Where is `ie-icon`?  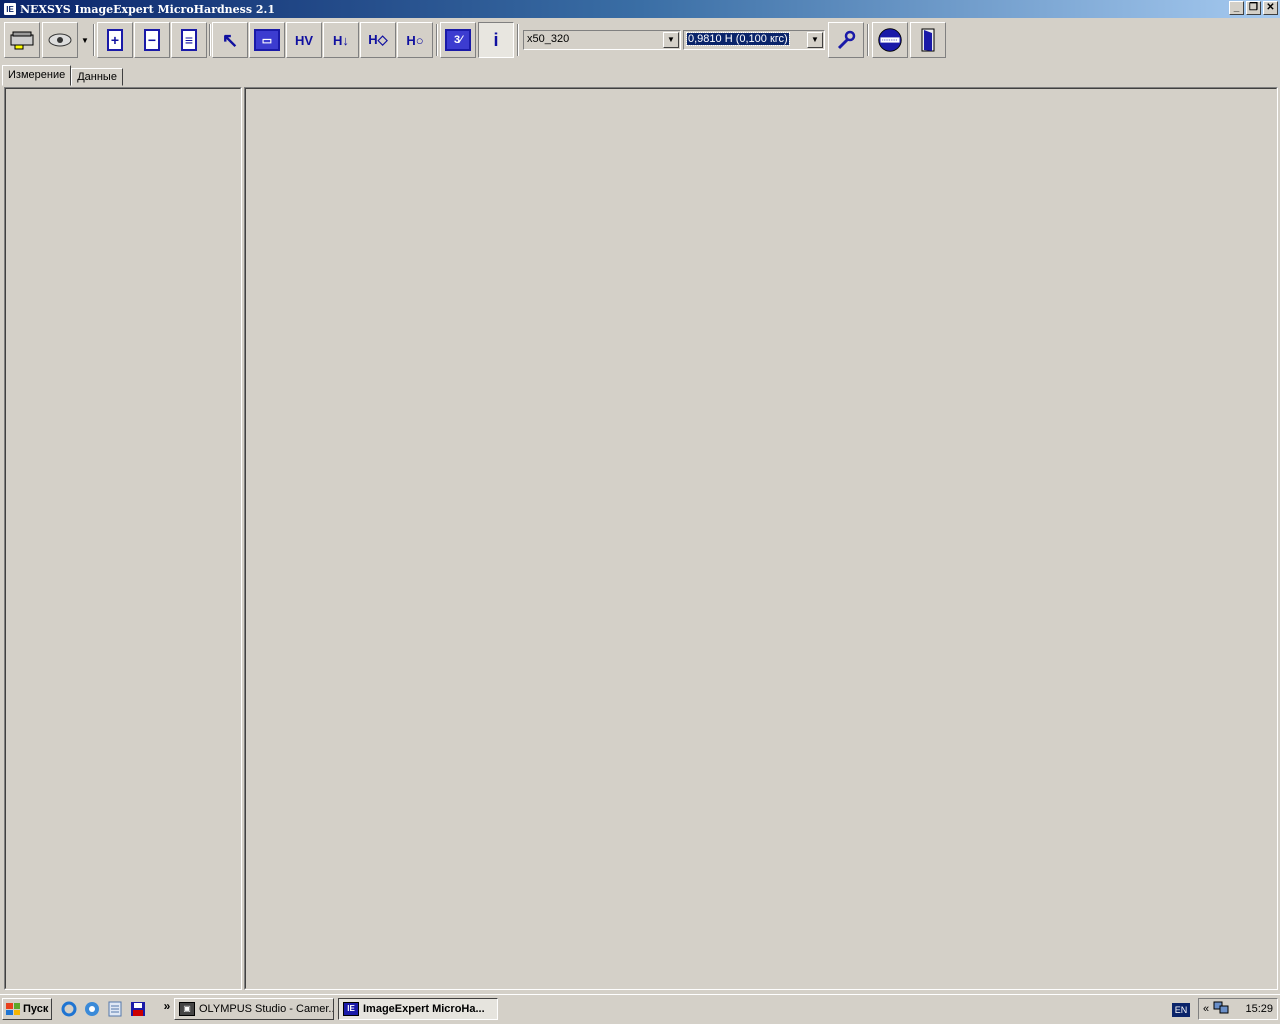 ie-icon is located at coordinates (69, 1009).